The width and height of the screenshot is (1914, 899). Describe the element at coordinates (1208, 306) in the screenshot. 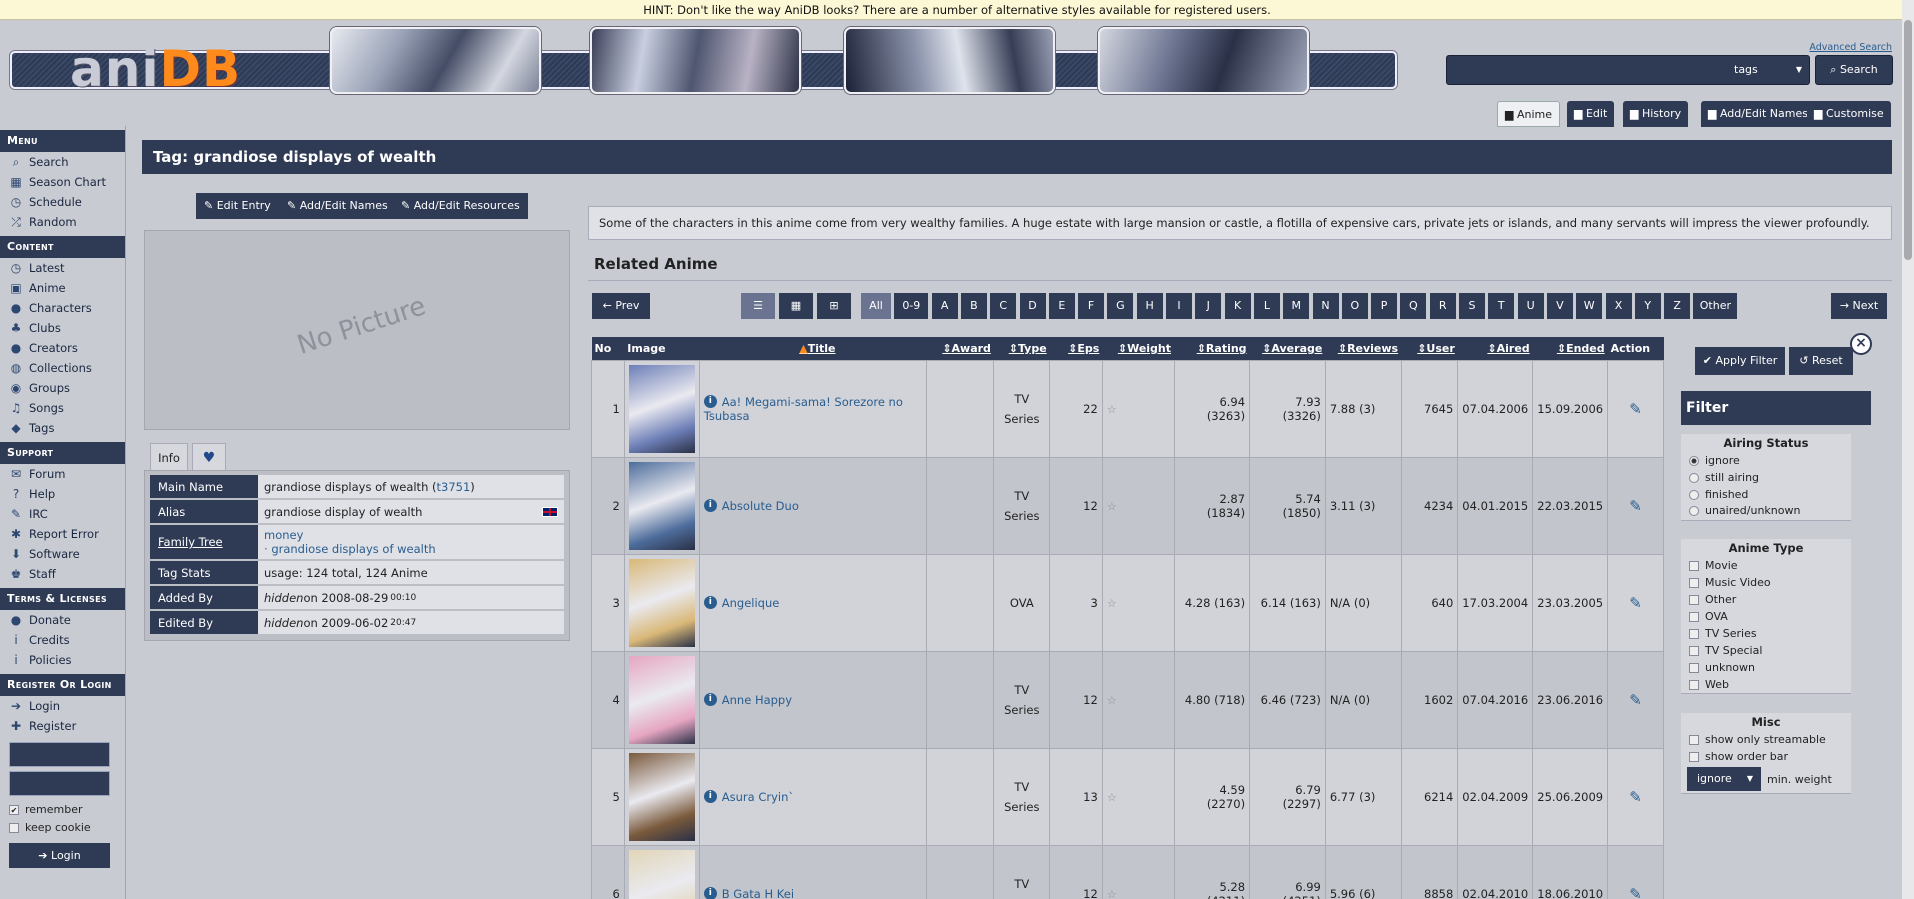

I see `letter-filter-j: J` at that location.